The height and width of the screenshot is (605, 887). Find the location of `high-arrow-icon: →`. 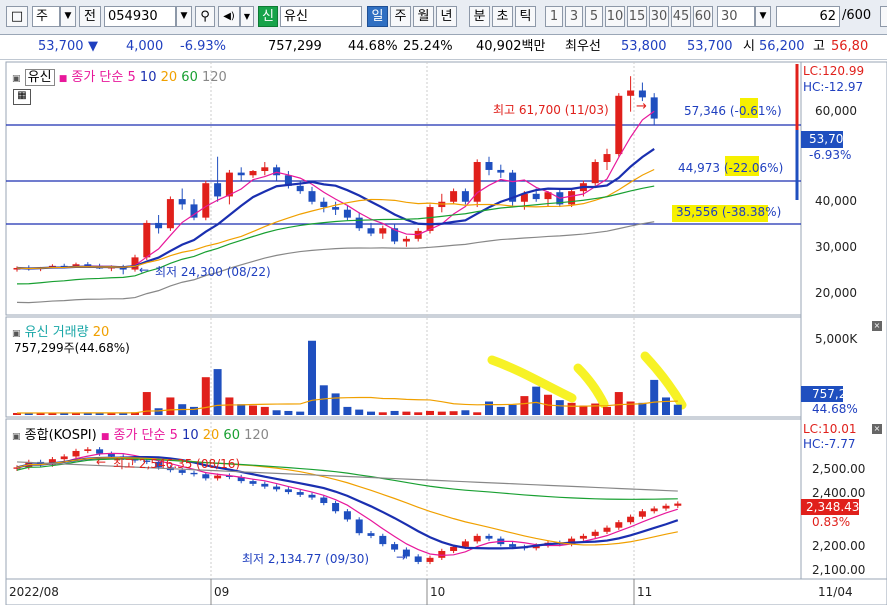

high-arrow-icon: → is located at coordinates (641, 106).